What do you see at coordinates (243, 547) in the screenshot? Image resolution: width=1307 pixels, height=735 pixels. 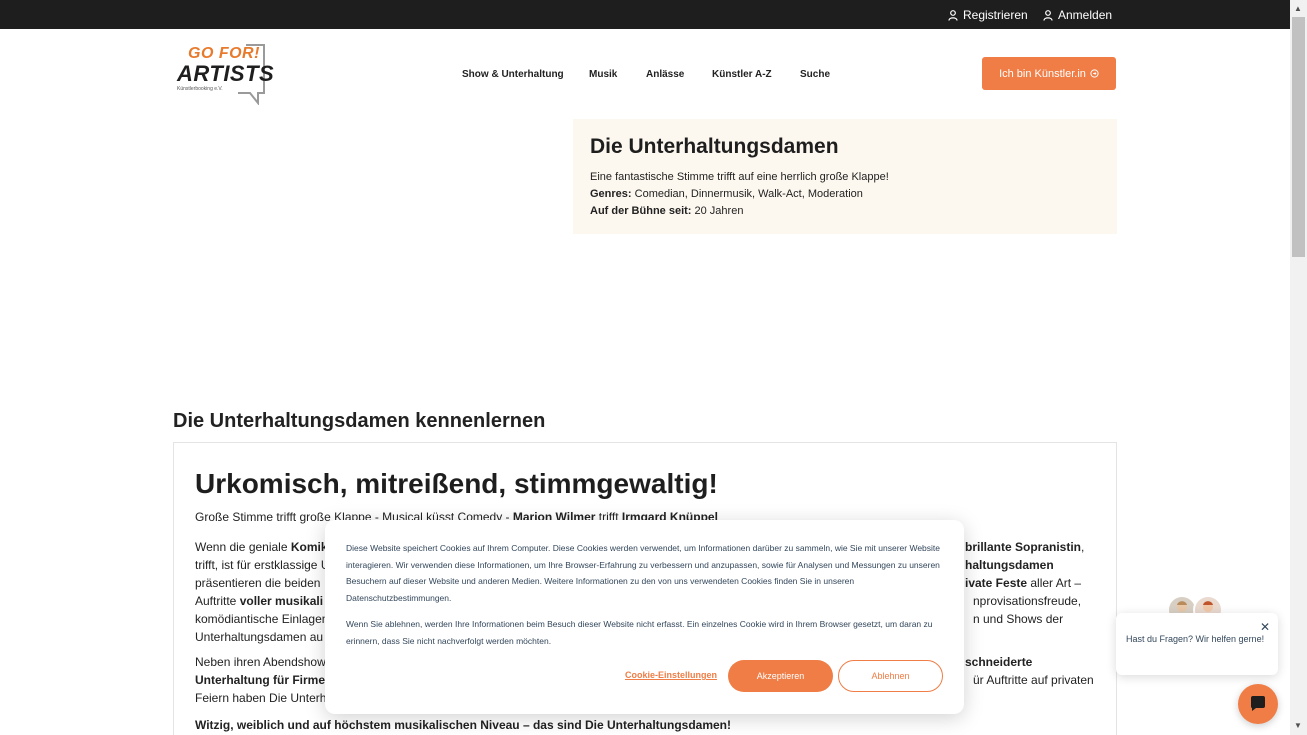 I see `p1-text: Wenn die geniale` at bounding box center [243, 547].